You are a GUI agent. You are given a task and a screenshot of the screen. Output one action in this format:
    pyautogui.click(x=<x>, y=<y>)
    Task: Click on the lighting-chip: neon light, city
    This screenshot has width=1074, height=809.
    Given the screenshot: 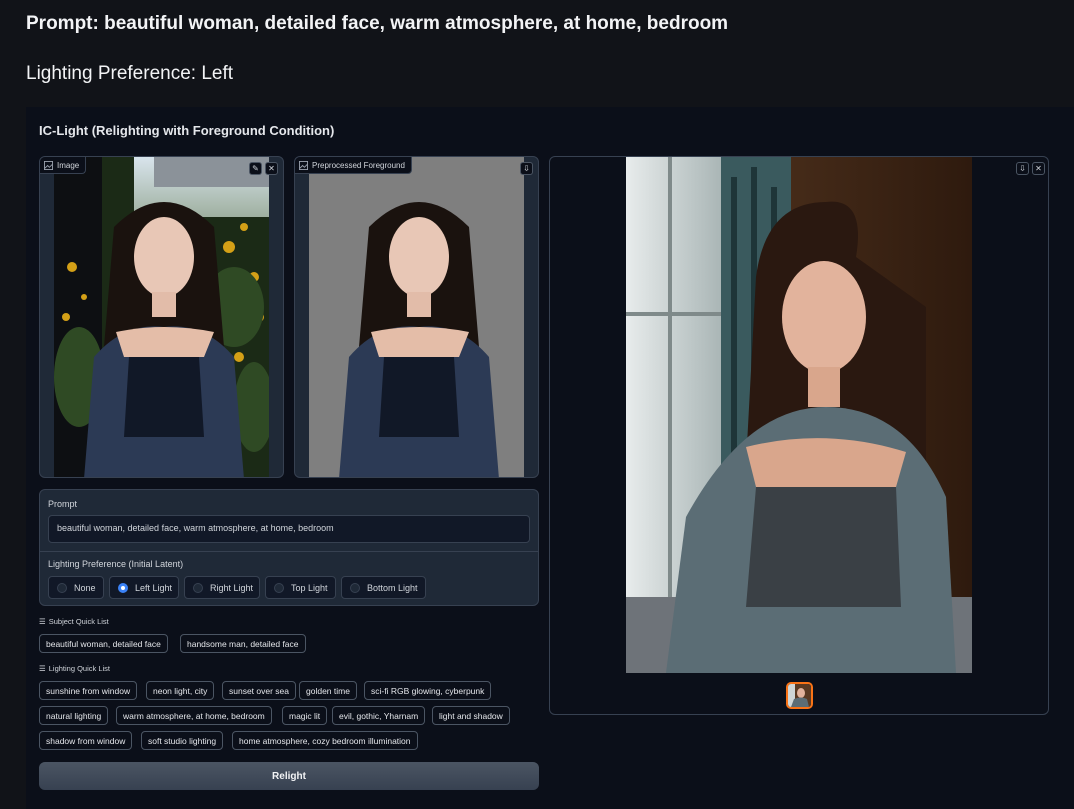 What is the action you would take?
    pyautogui.click(x=180, y=690)
    